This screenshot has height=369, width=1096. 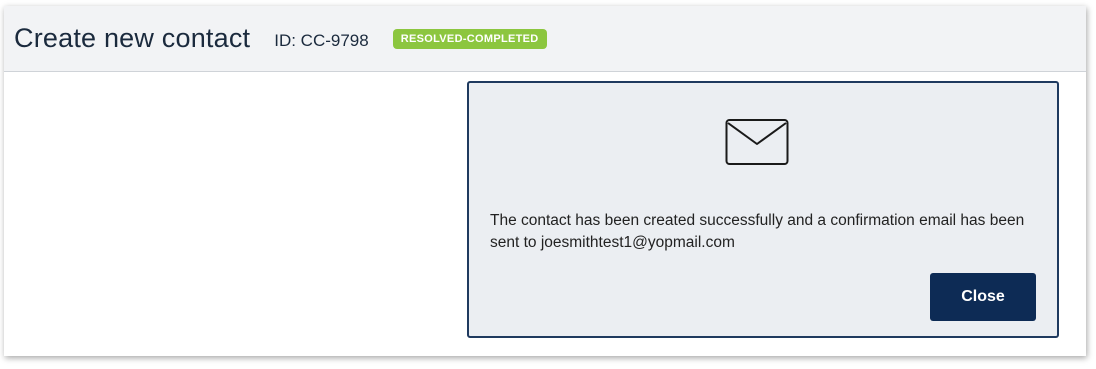 I want to click on page-title: Create new contact, so click(x=132, y=38).